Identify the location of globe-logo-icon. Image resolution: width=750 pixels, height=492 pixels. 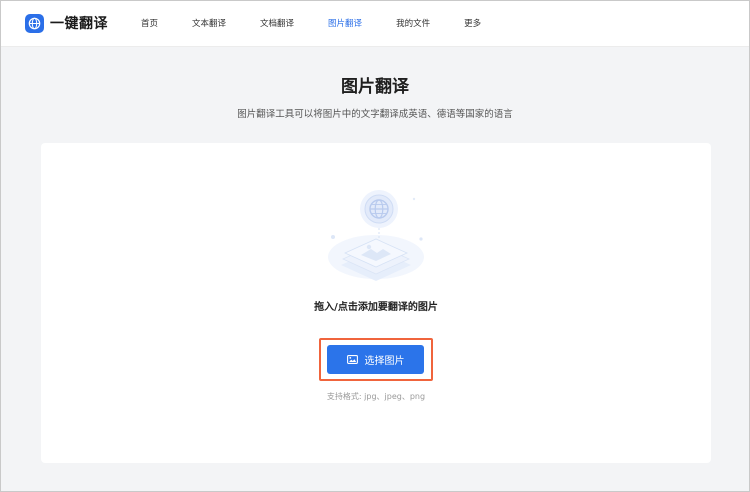
(34, 23).